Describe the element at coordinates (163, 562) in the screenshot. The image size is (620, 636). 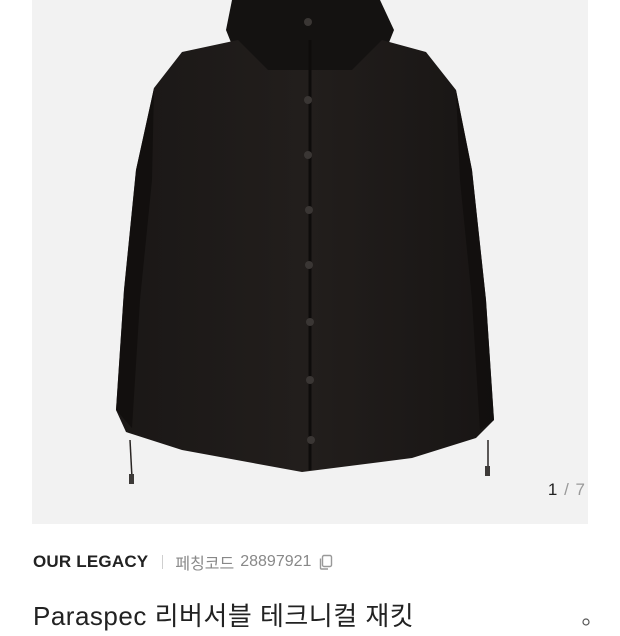
I see `meta-divider` at that location.